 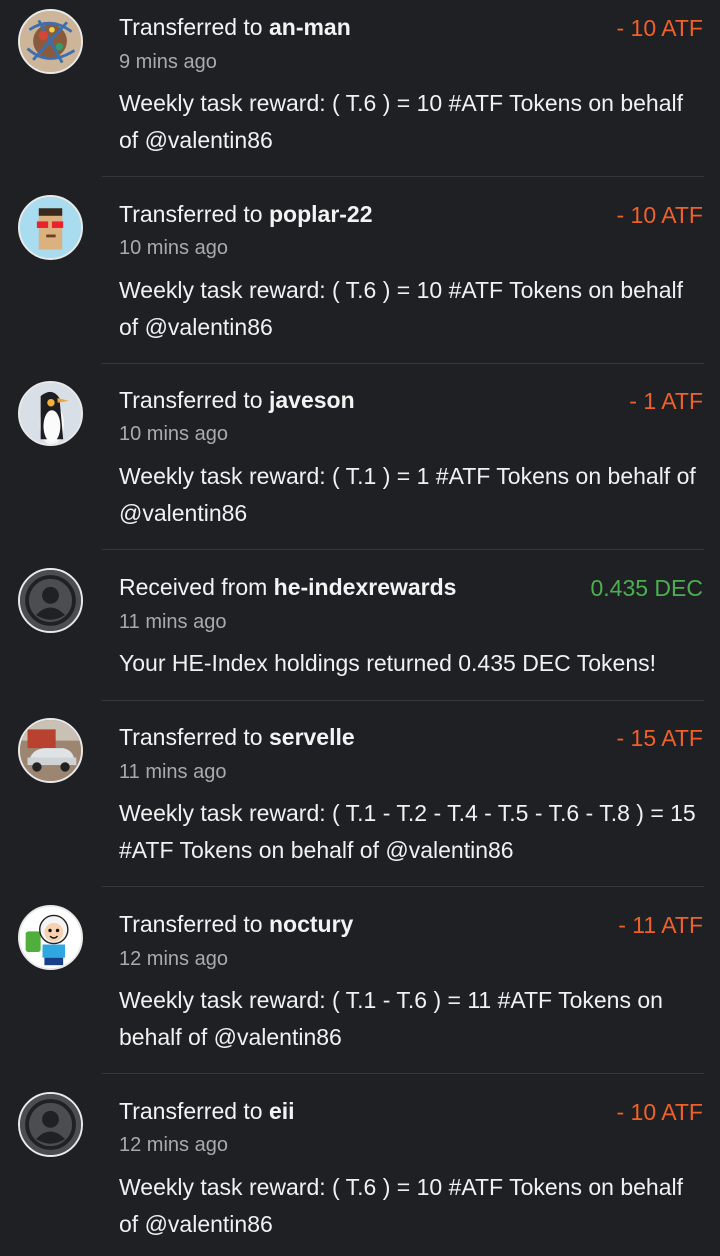 I want to click on transaction-title: Transferred to poplar-22, so click(x=246, y=214).